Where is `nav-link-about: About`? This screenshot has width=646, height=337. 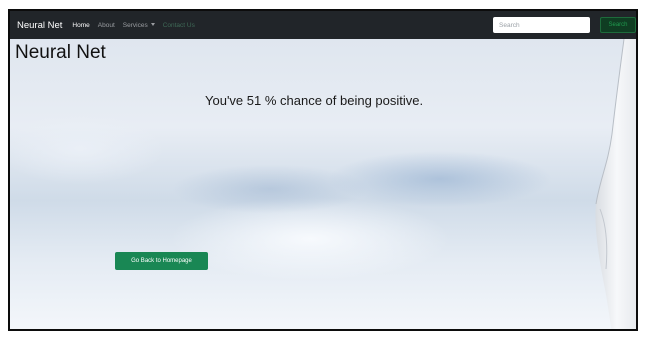 nav-link-about: About is located at coordinates (106, 25).